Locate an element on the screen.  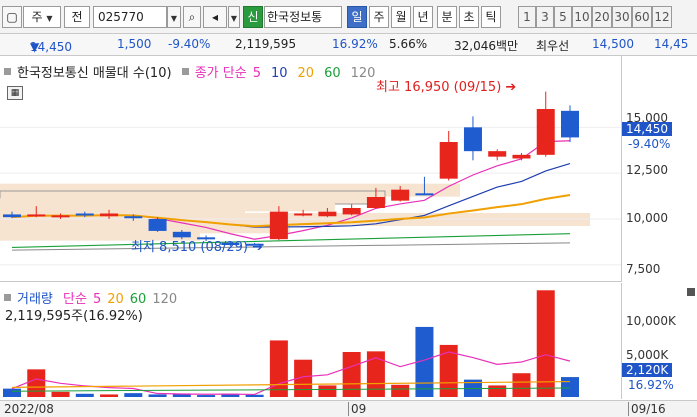
minute-option-3: 10 is located at coordinates (582, 17).